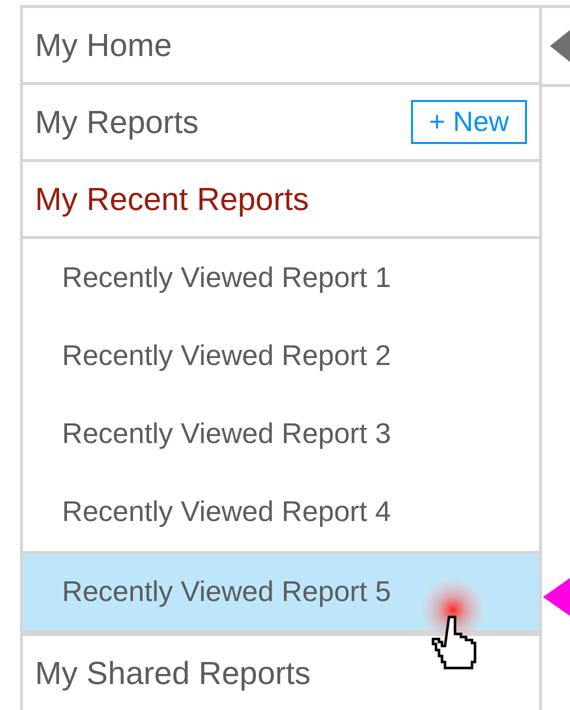  What do you see at coordinates (281, 278) in the screenshot?
I see `report-list-item: Recently Viewed Report 1` at bounding box center [281, 278].